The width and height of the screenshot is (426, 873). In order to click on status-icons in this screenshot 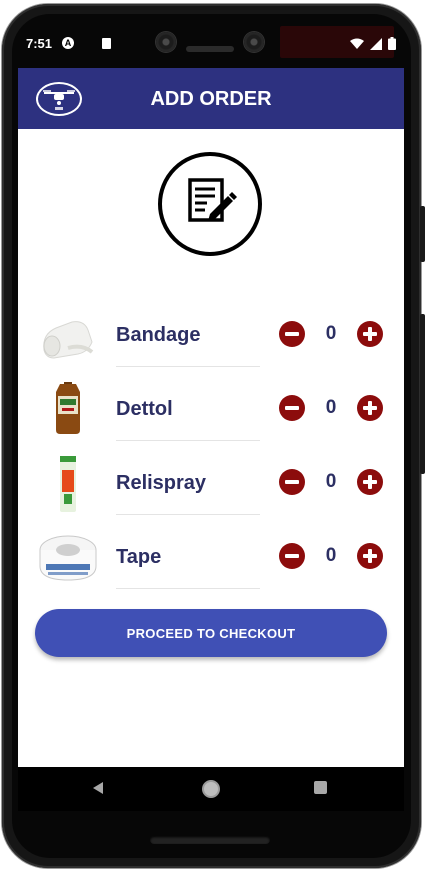, I will do `click(373, 43)`.